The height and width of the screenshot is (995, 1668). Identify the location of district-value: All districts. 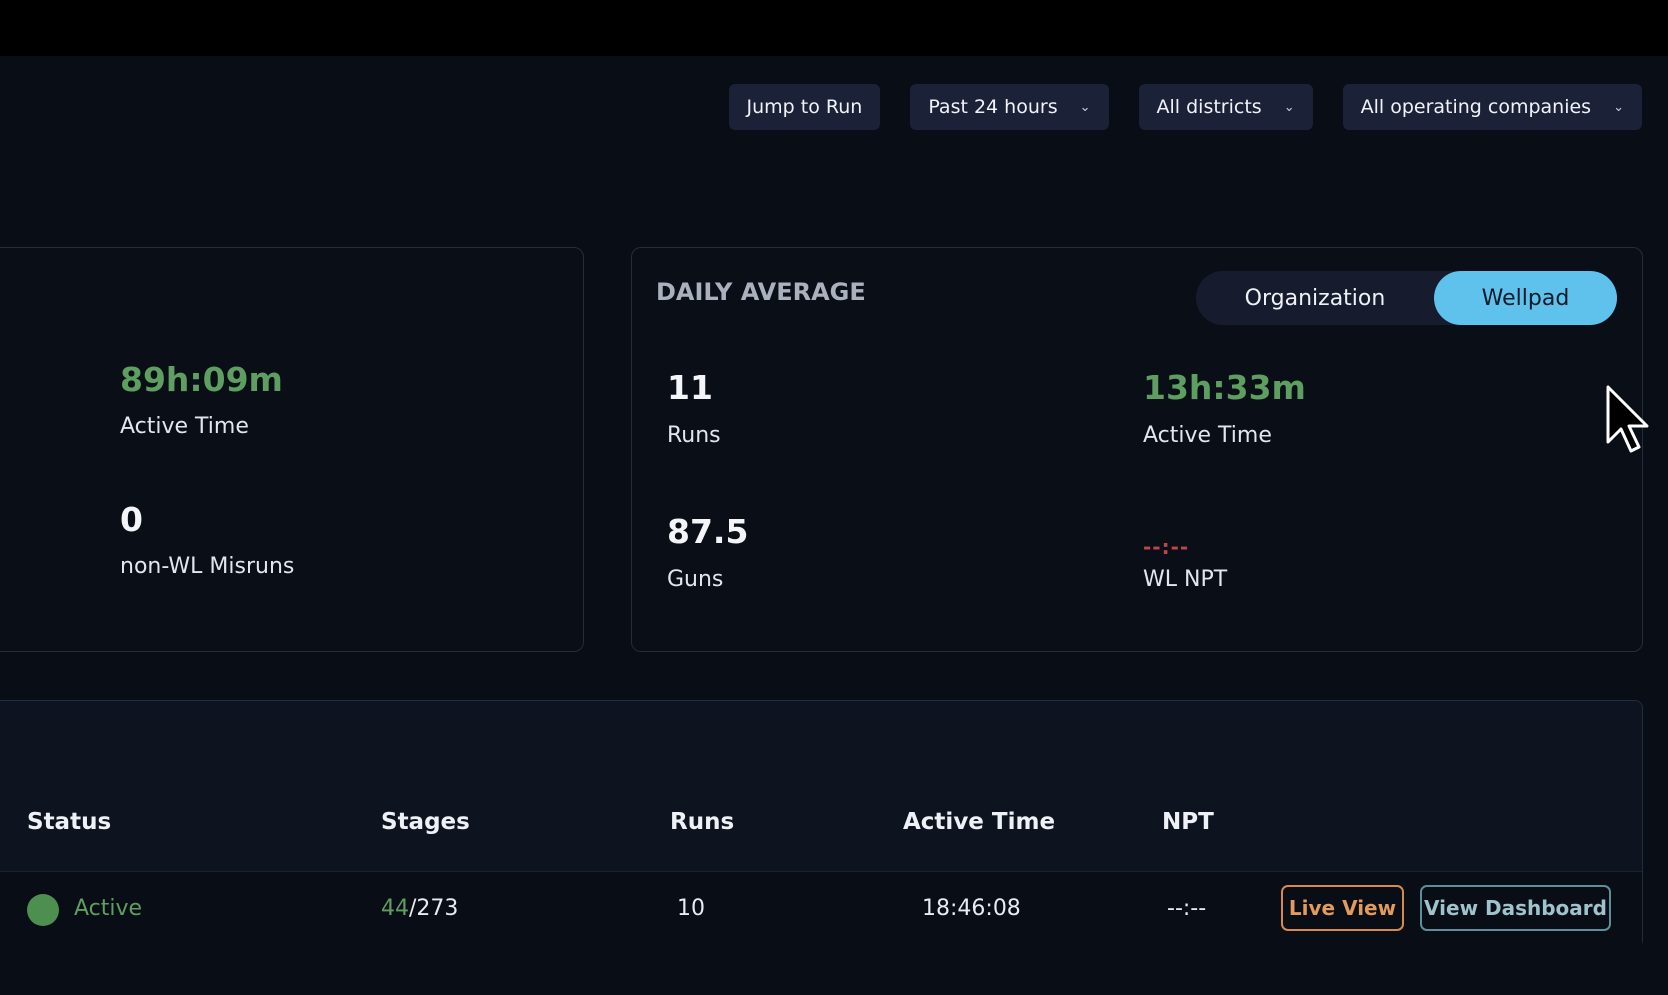
(1209, 107).